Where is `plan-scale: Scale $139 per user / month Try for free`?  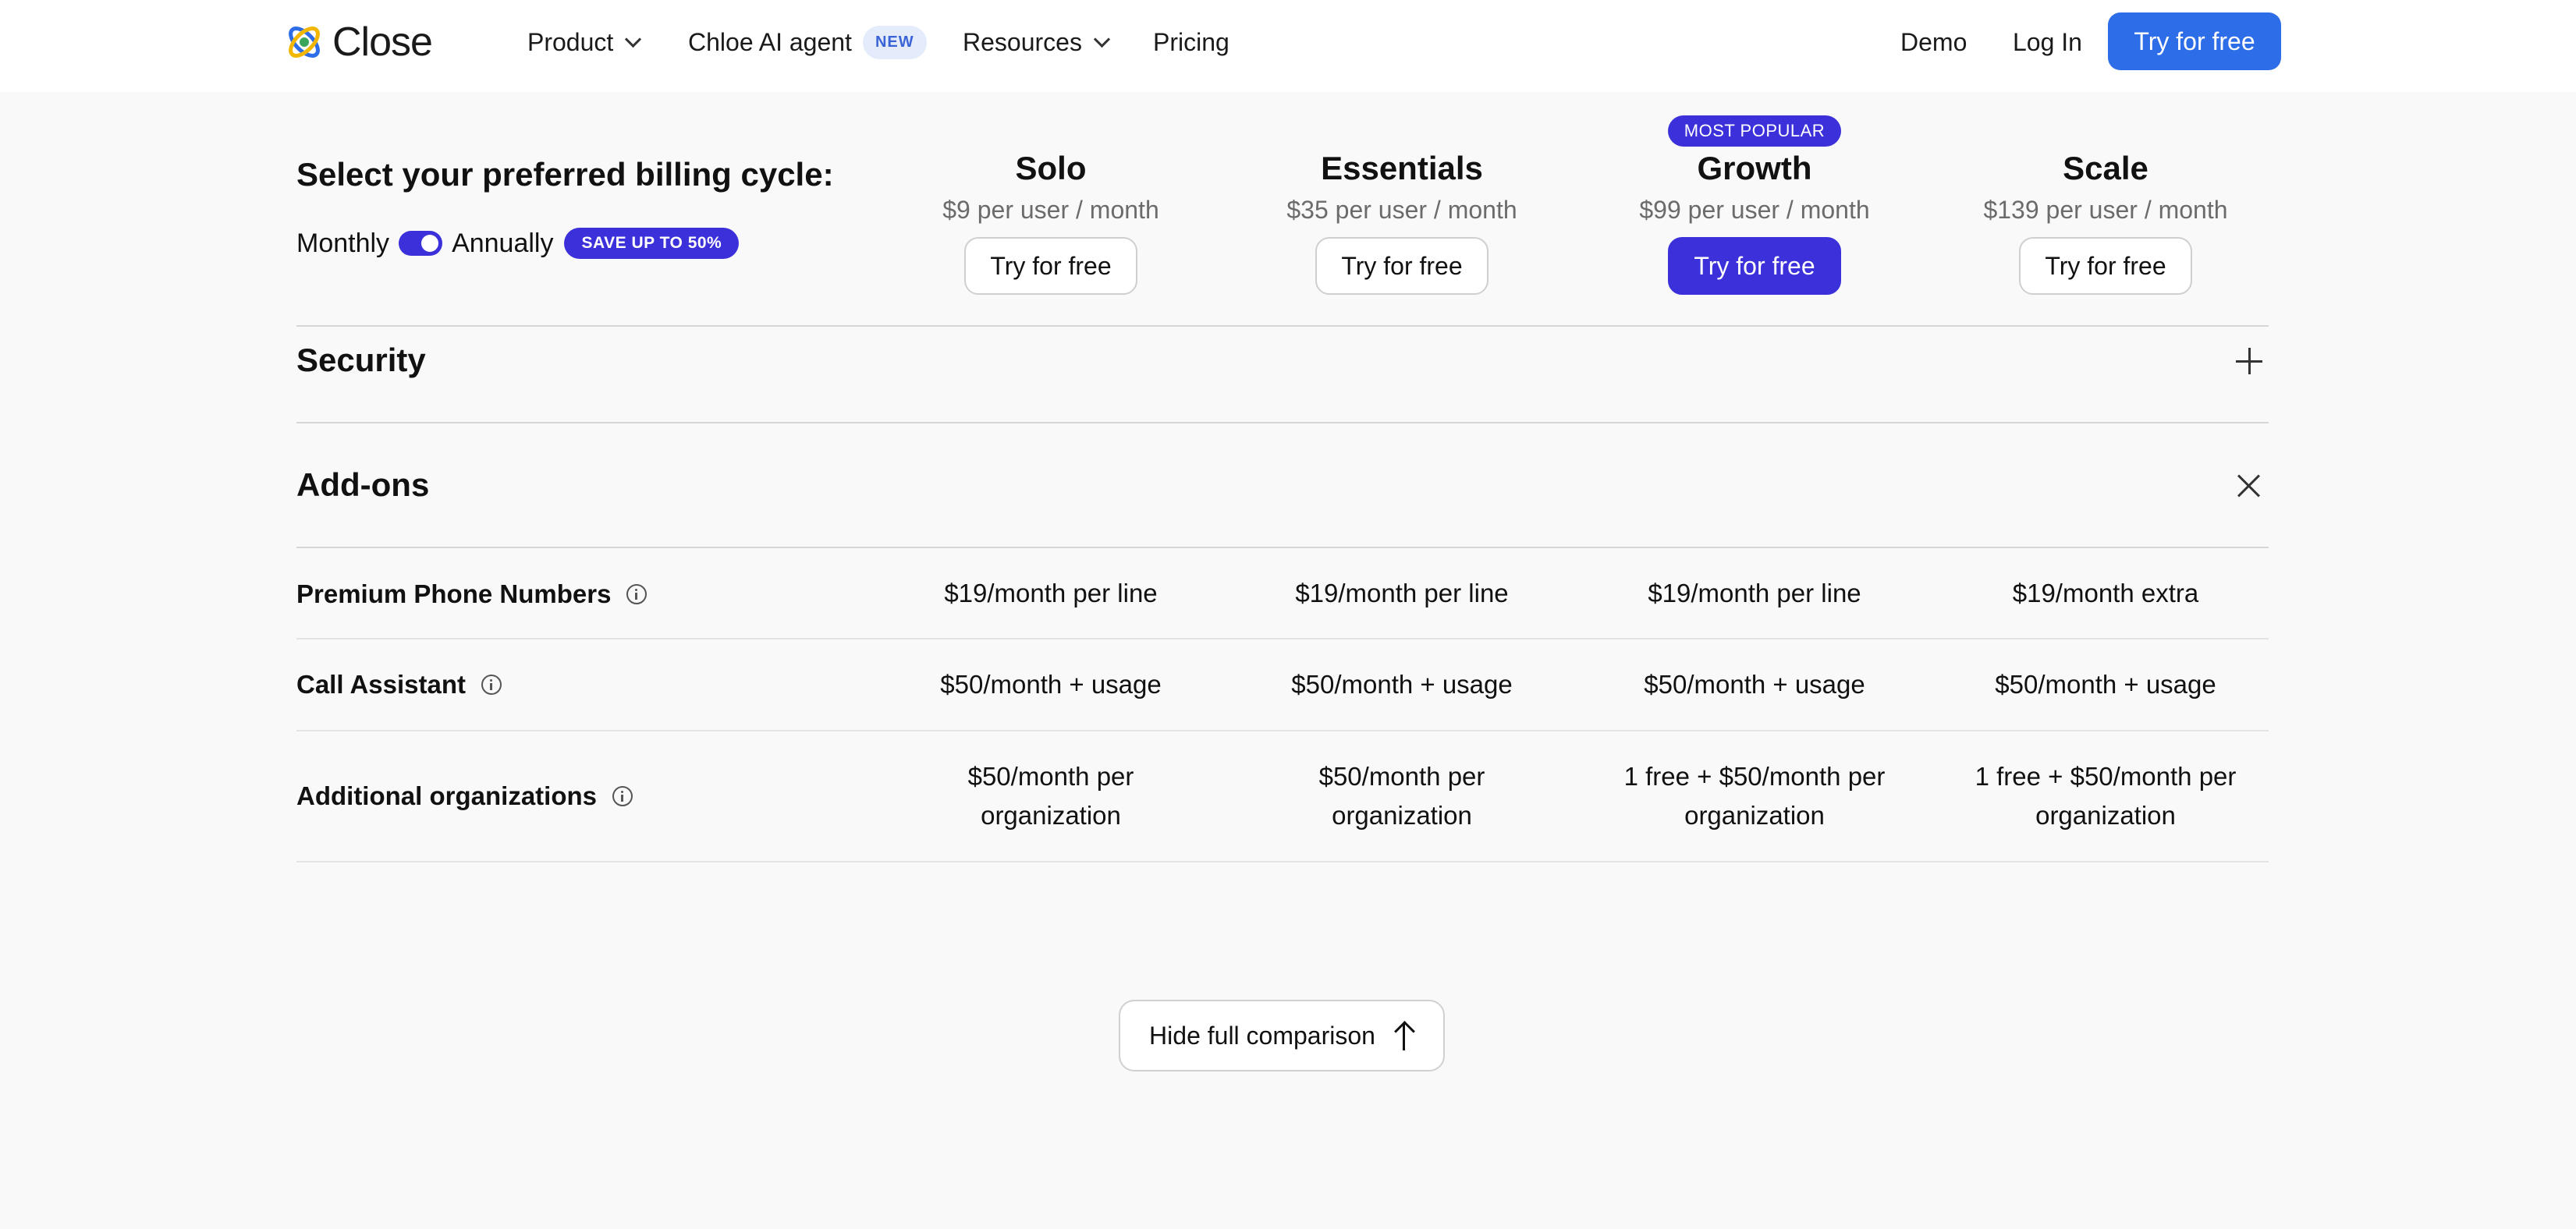 plan-scale: Scale $139 per user / month Try for free is located at coordinates (2105, 221).